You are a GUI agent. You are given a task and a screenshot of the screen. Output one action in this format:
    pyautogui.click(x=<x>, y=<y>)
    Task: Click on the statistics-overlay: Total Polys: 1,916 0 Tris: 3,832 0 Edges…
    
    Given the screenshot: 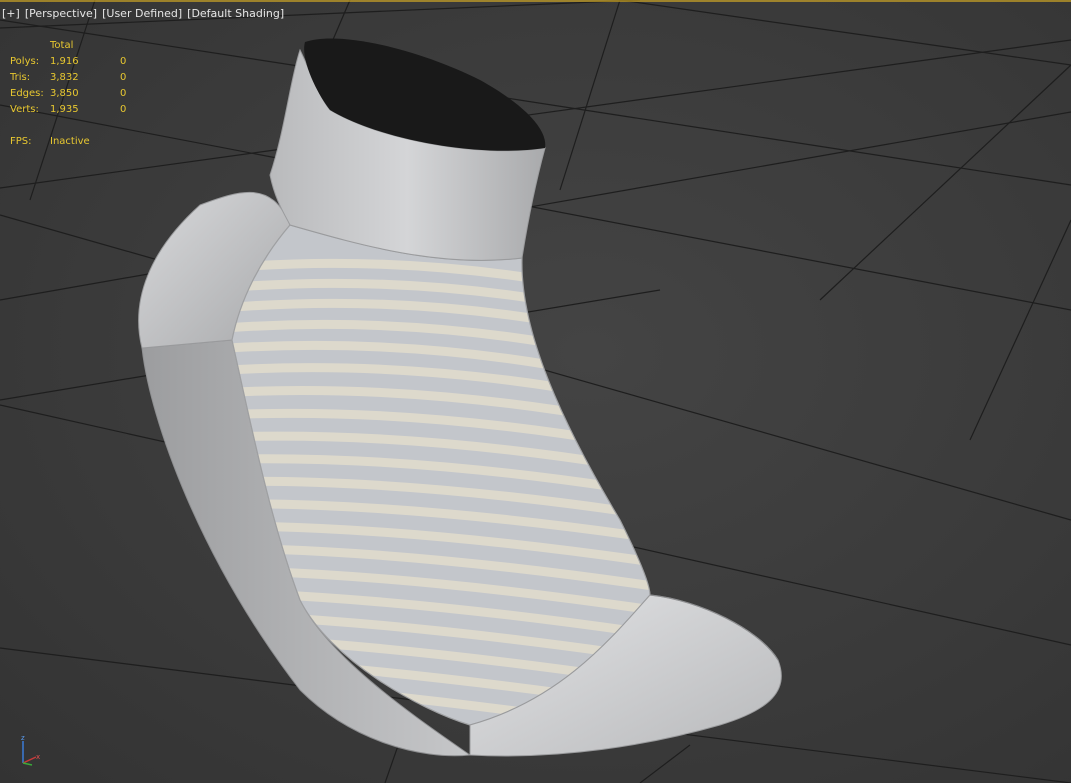 What is the action you would take?
    pyautogui.click(x=75, y=94)
    